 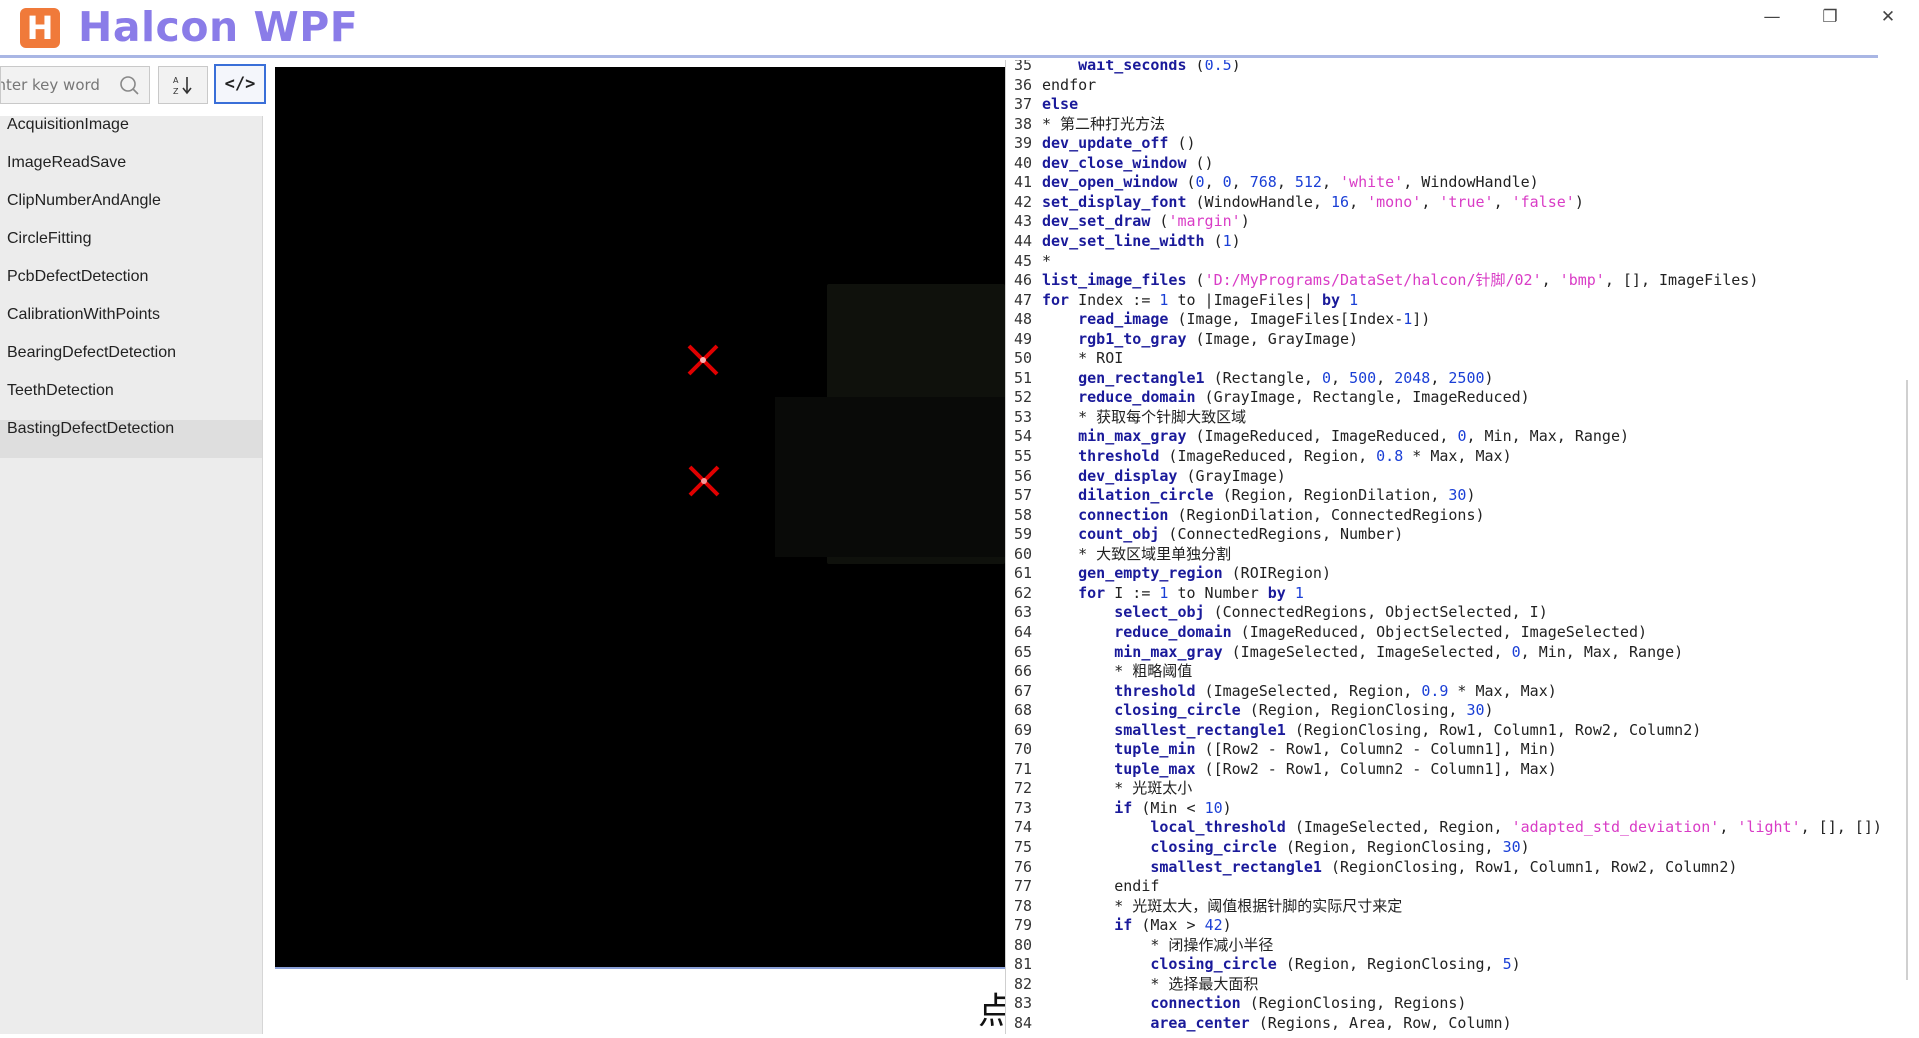 I want to click on code-token: 30, so click(x=1475, y=710).